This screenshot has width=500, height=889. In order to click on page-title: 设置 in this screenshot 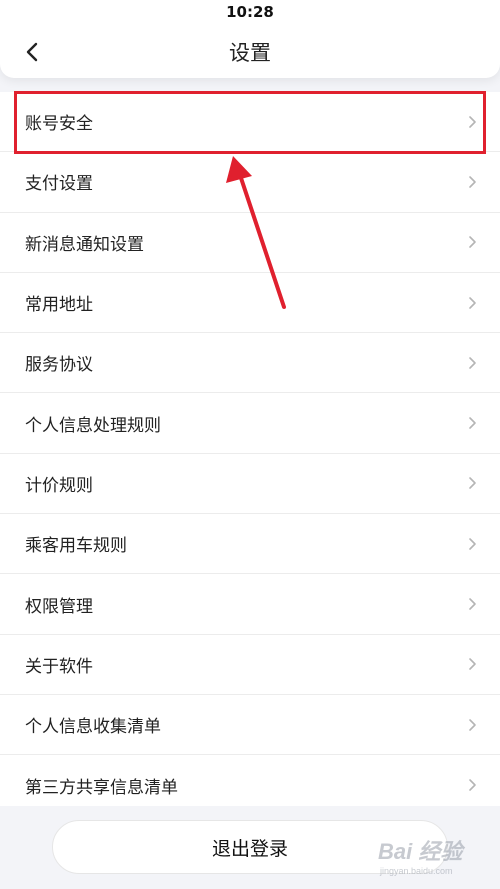, I will do `click(250, 53)`.